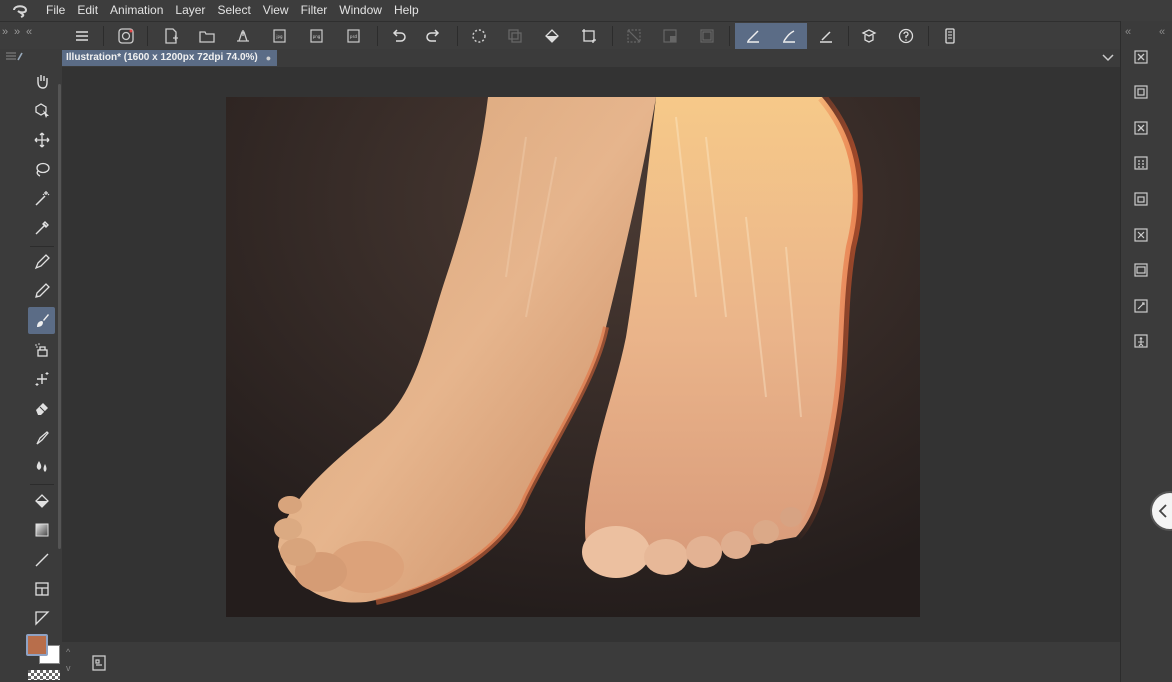  I want to click on menu-help: Help, so click(406, 10).